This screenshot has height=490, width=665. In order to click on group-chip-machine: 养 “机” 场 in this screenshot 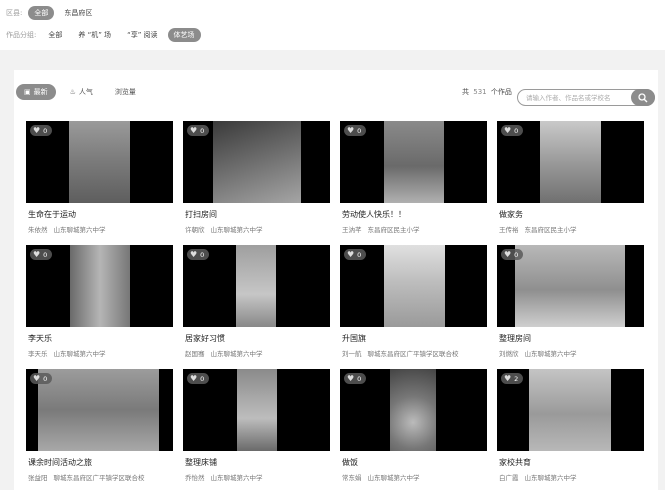, I will do `click(94, 35)`.